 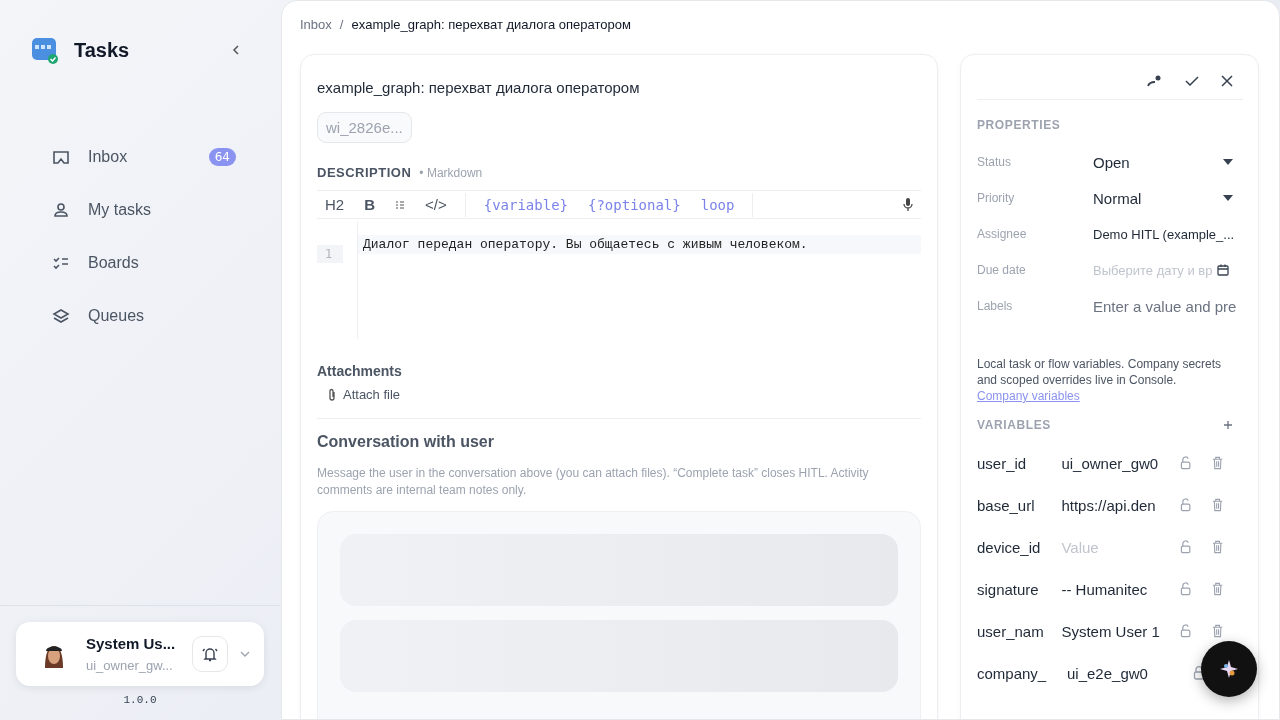 What do you see at coordinates (491, 24) in the screenshot?
I see `breadcrumb-item: example_graph: перехват диалога оператором` at bounding box center [491, 24].